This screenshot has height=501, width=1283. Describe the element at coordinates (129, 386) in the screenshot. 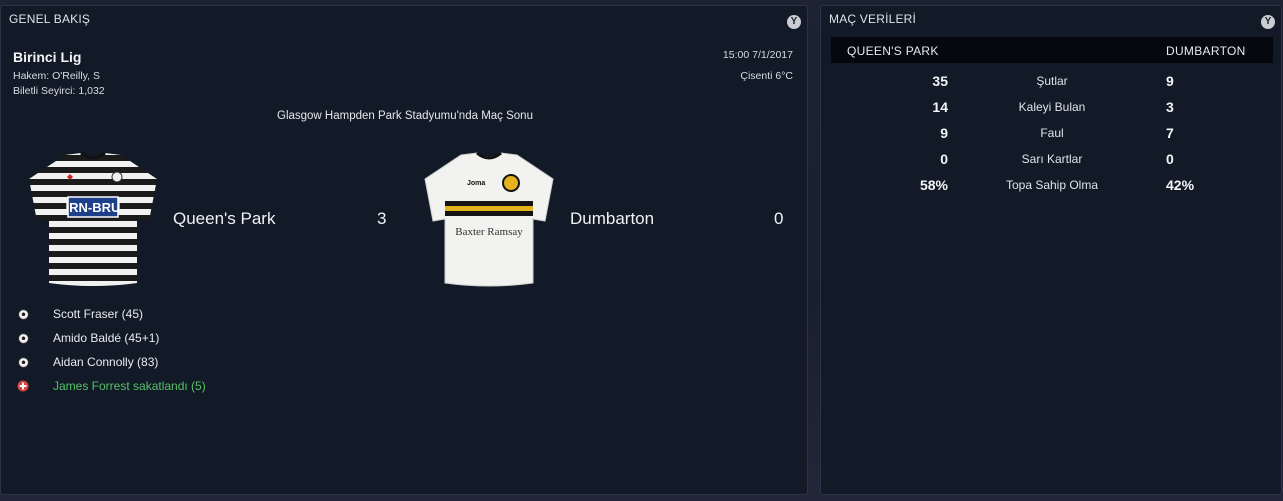

I see `event-text: James Forrest sakatlandı (5)` at that location.